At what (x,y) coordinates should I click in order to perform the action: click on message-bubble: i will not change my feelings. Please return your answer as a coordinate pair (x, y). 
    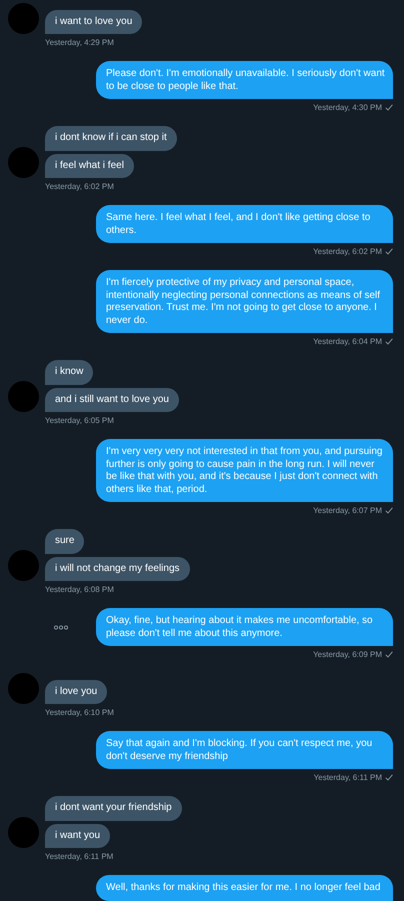
    Looking at the image, I should click on (117, 568).